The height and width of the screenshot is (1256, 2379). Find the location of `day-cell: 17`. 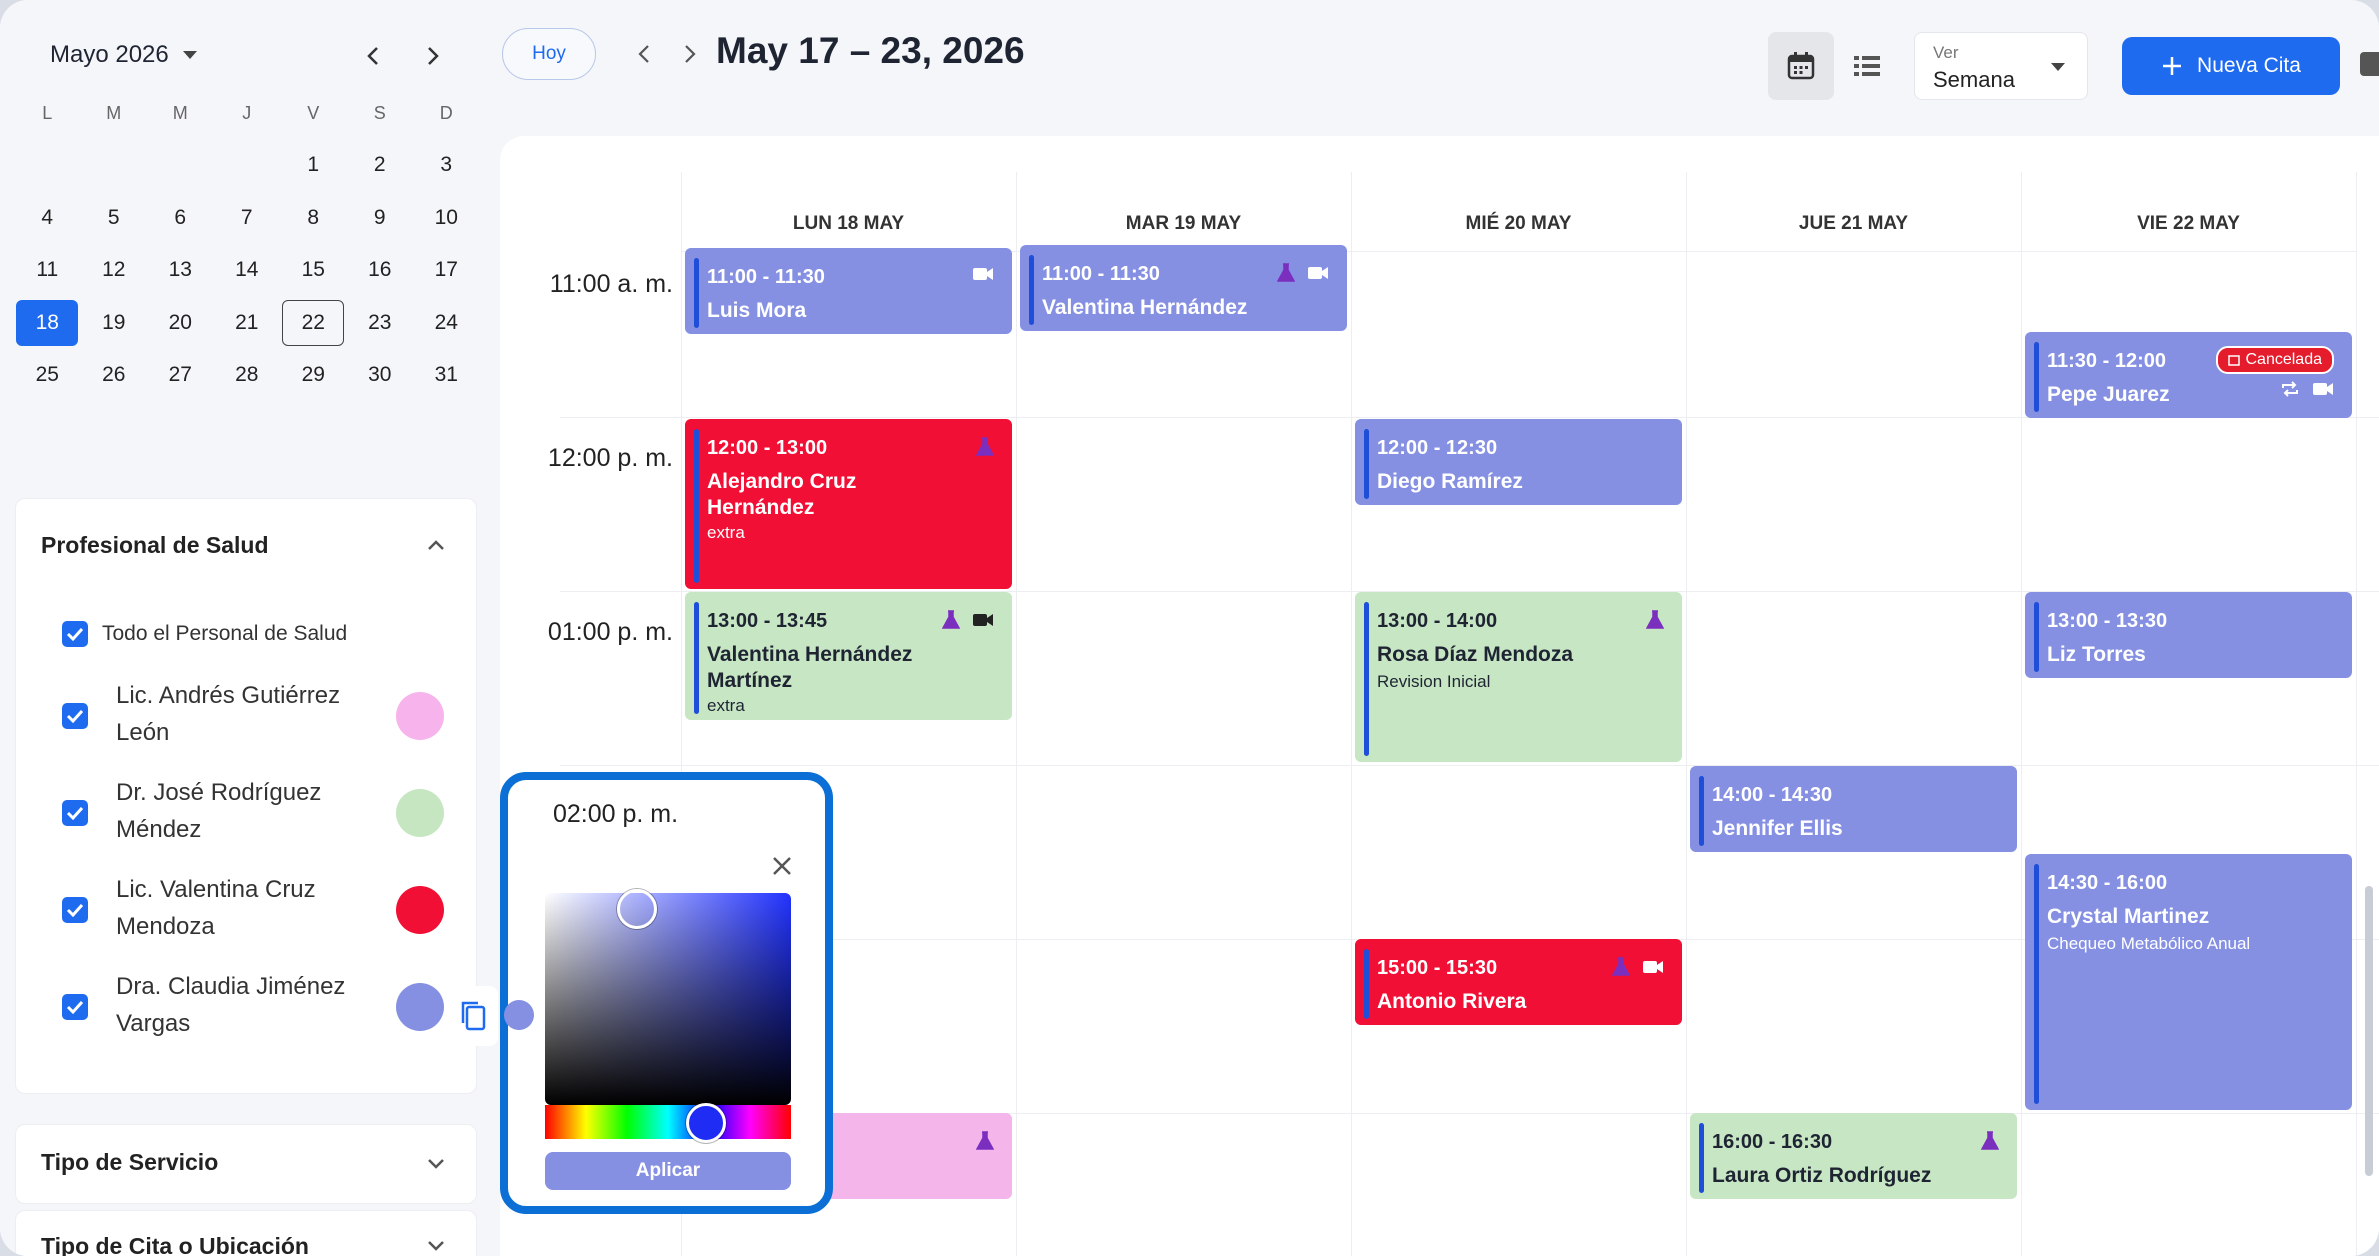

day-cell: 17 is located at coordinates (446, 270).